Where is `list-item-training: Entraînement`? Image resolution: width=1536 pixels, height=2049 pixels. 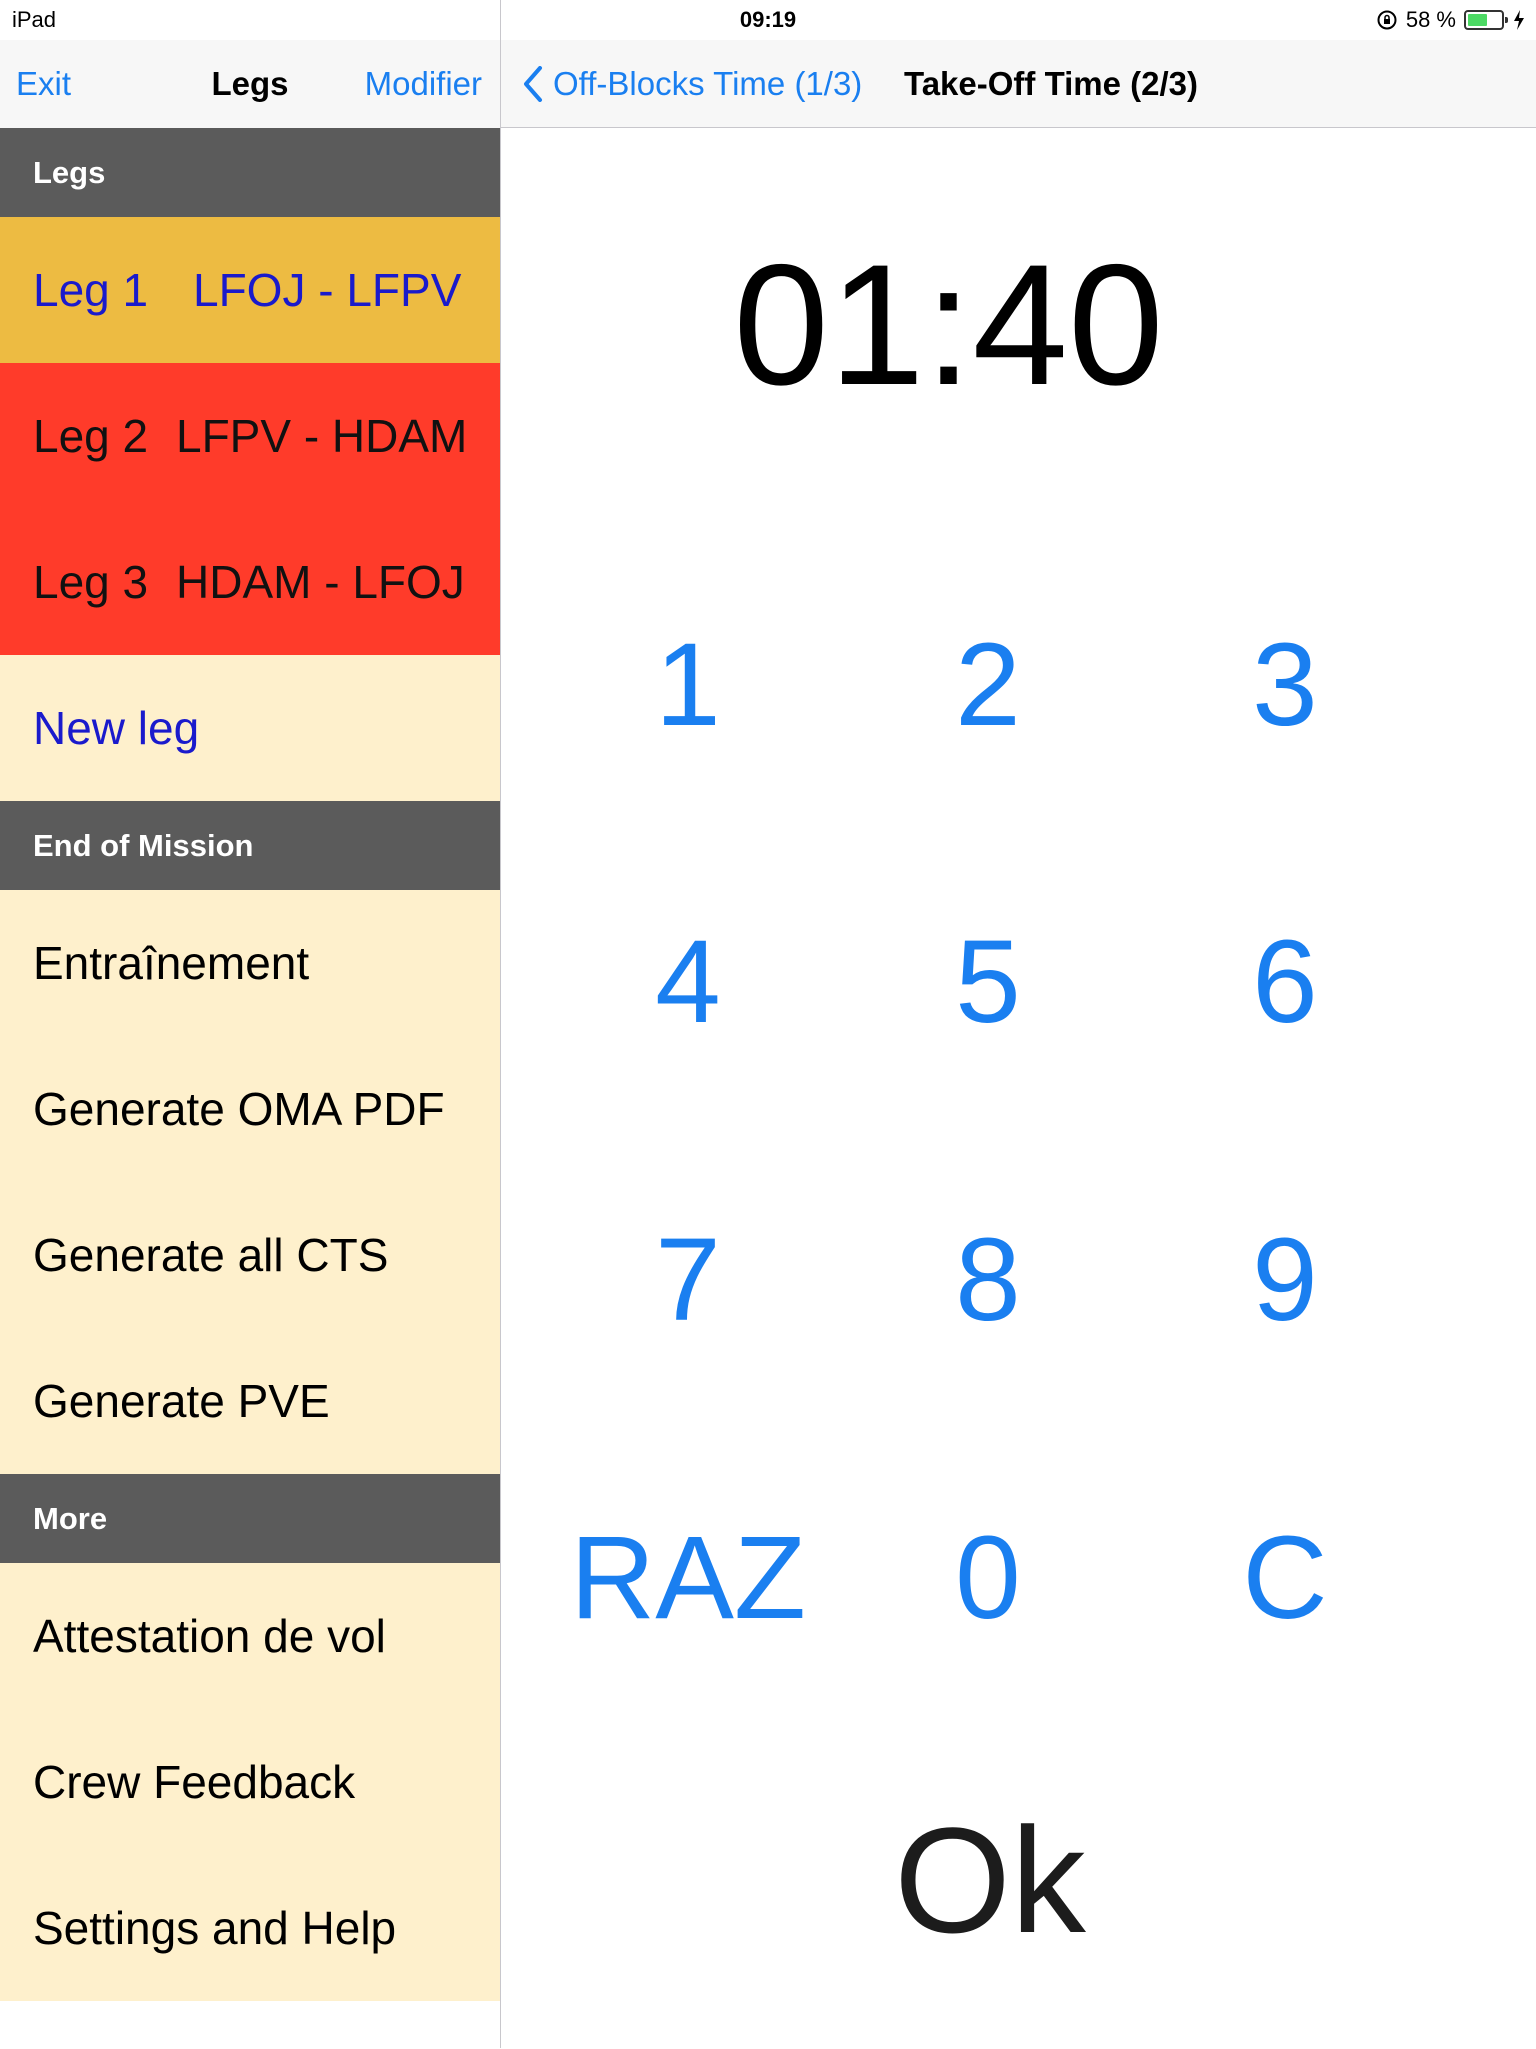 list-item-training: Entraînement is located at coordinates (250, 963).